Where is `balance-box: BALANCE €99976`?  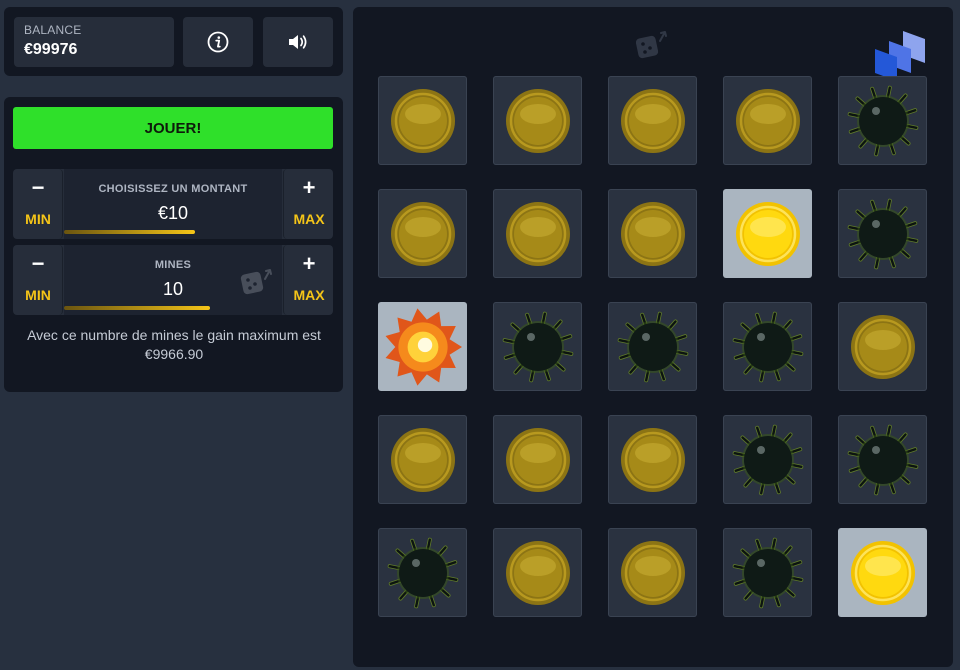 balance-box: BALANCE €99976 is located at coordinates (94, 42).